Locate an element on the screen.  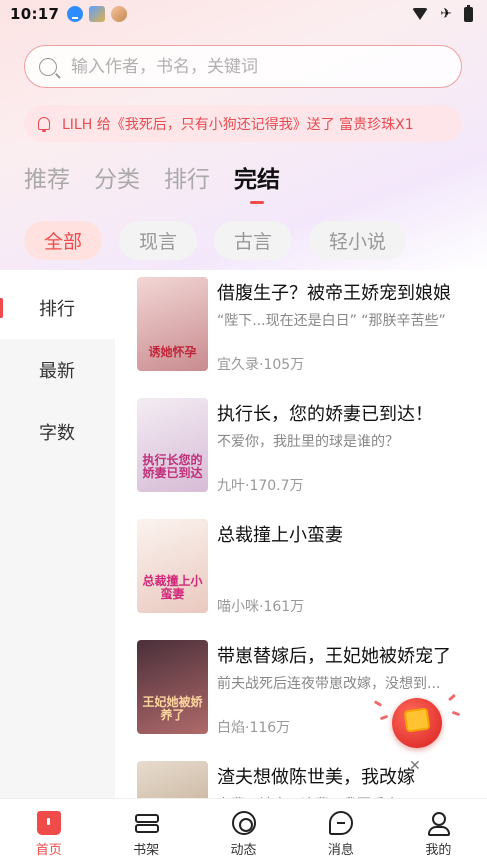
cover-title-text: 总裁撞上小蛮妻 is located at coordinates (172, 587).